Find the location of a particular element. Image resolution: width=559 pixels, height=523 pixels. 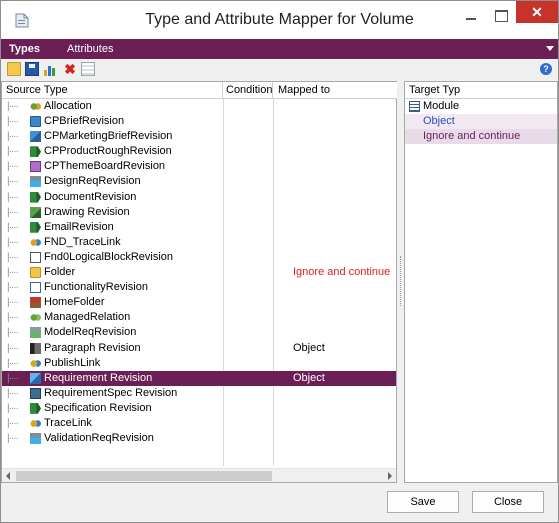

home-folder-icon is located at coordinates (35, 303).